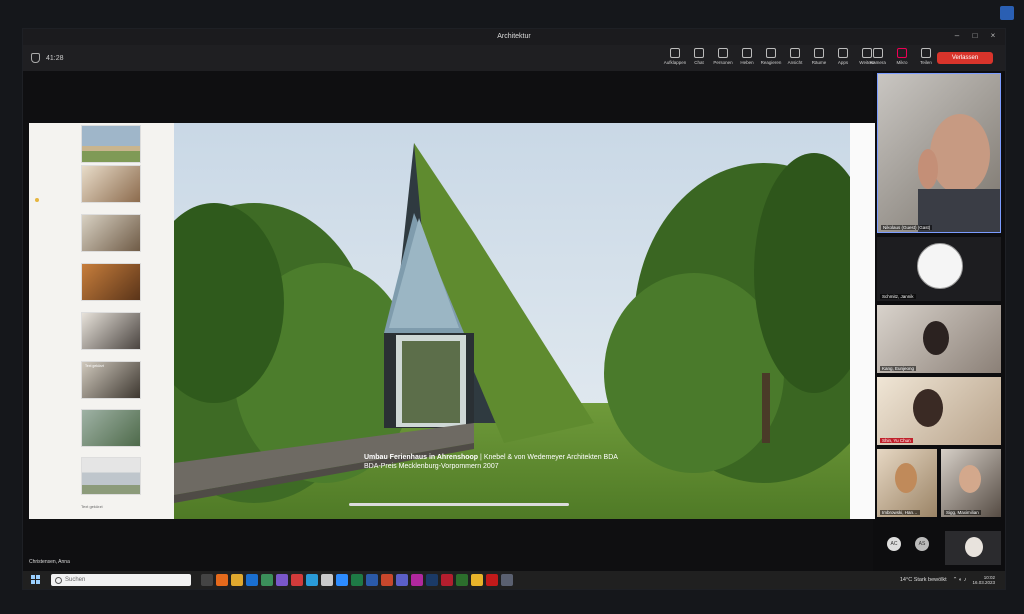  Describe the element at coordinates (843, 53) in the screenshot. I see `apps-icon` at that location.